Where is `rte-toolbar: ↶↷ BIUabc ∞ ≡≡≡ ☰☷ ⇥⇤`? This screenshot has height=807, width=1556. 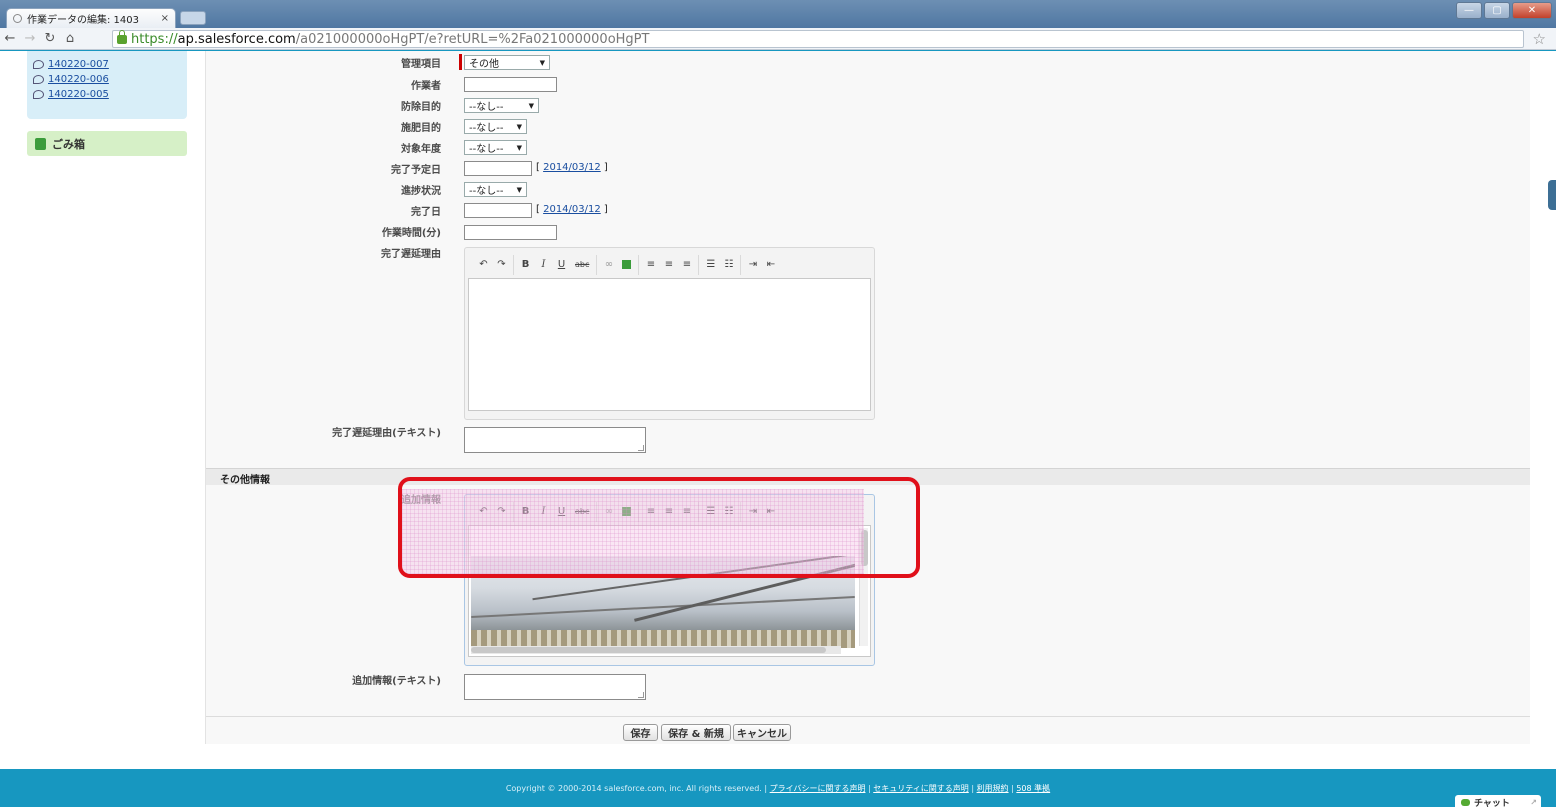 rte-toolbar: ↶↷ BIUabc ∞ ≡≡≡ ☰☷ ⇥⇤ is located at coordinates (669, 264).